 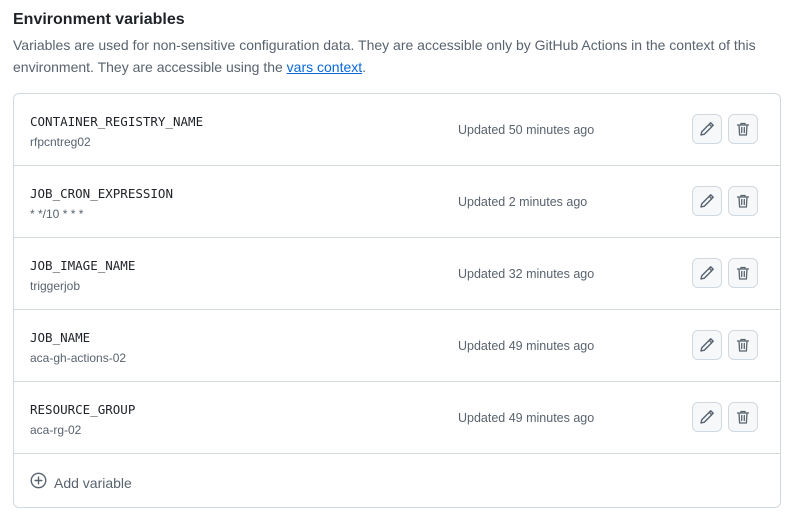 I want to click on variable-name: JOB_NAME, so click(x=60, y=337).